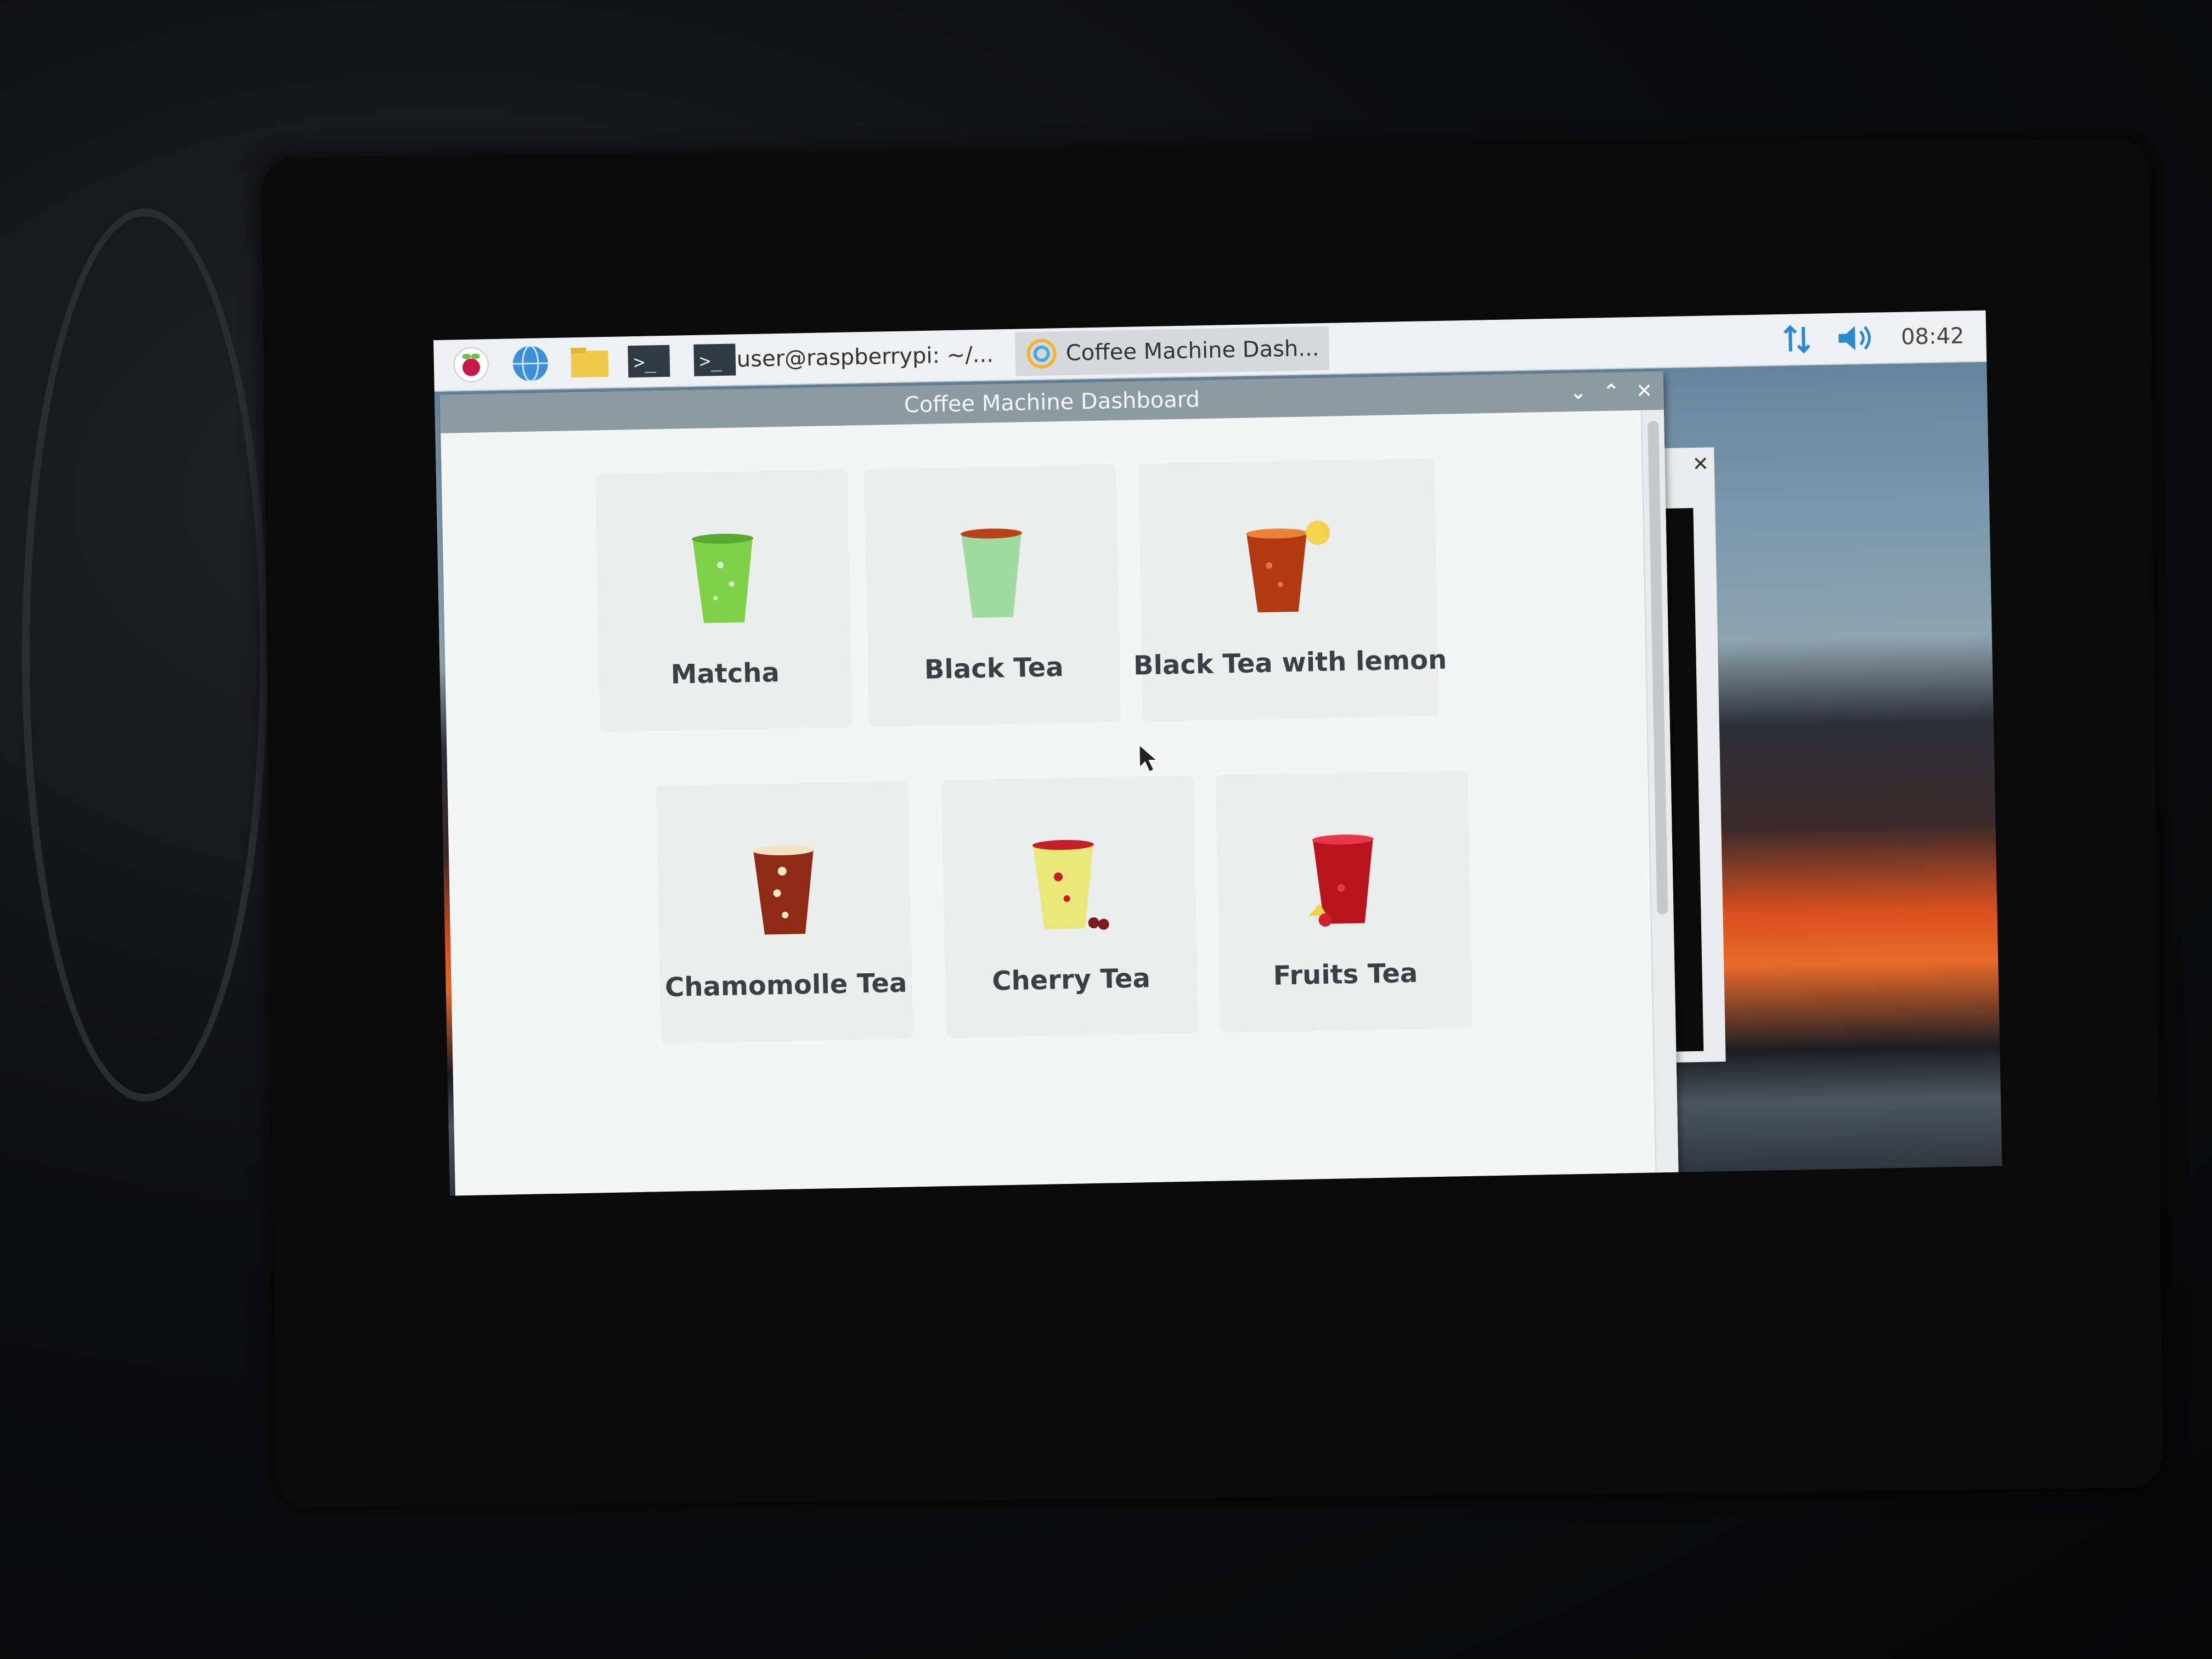 The width and height of the screenshot is (2212, 1659). I want to click on drink-tile-black-tea: Black Tea, so click(993, 596).